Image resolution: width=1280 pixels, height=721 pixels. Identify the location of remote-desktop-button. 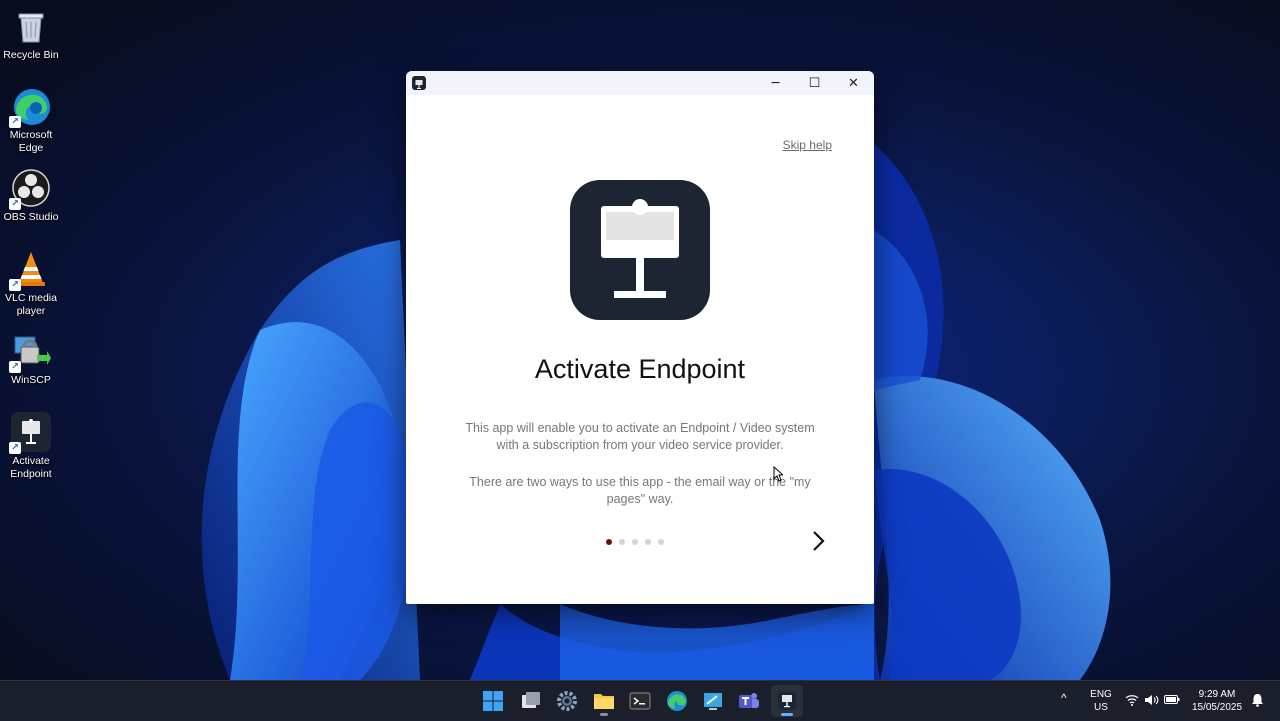
(713, 701).